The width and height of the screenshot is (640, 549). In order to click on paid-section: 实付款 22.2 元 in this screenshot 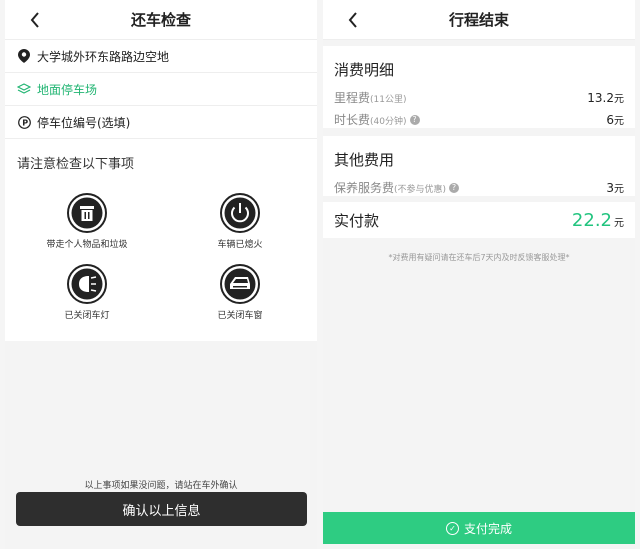, I will do `click(479, 220)`.